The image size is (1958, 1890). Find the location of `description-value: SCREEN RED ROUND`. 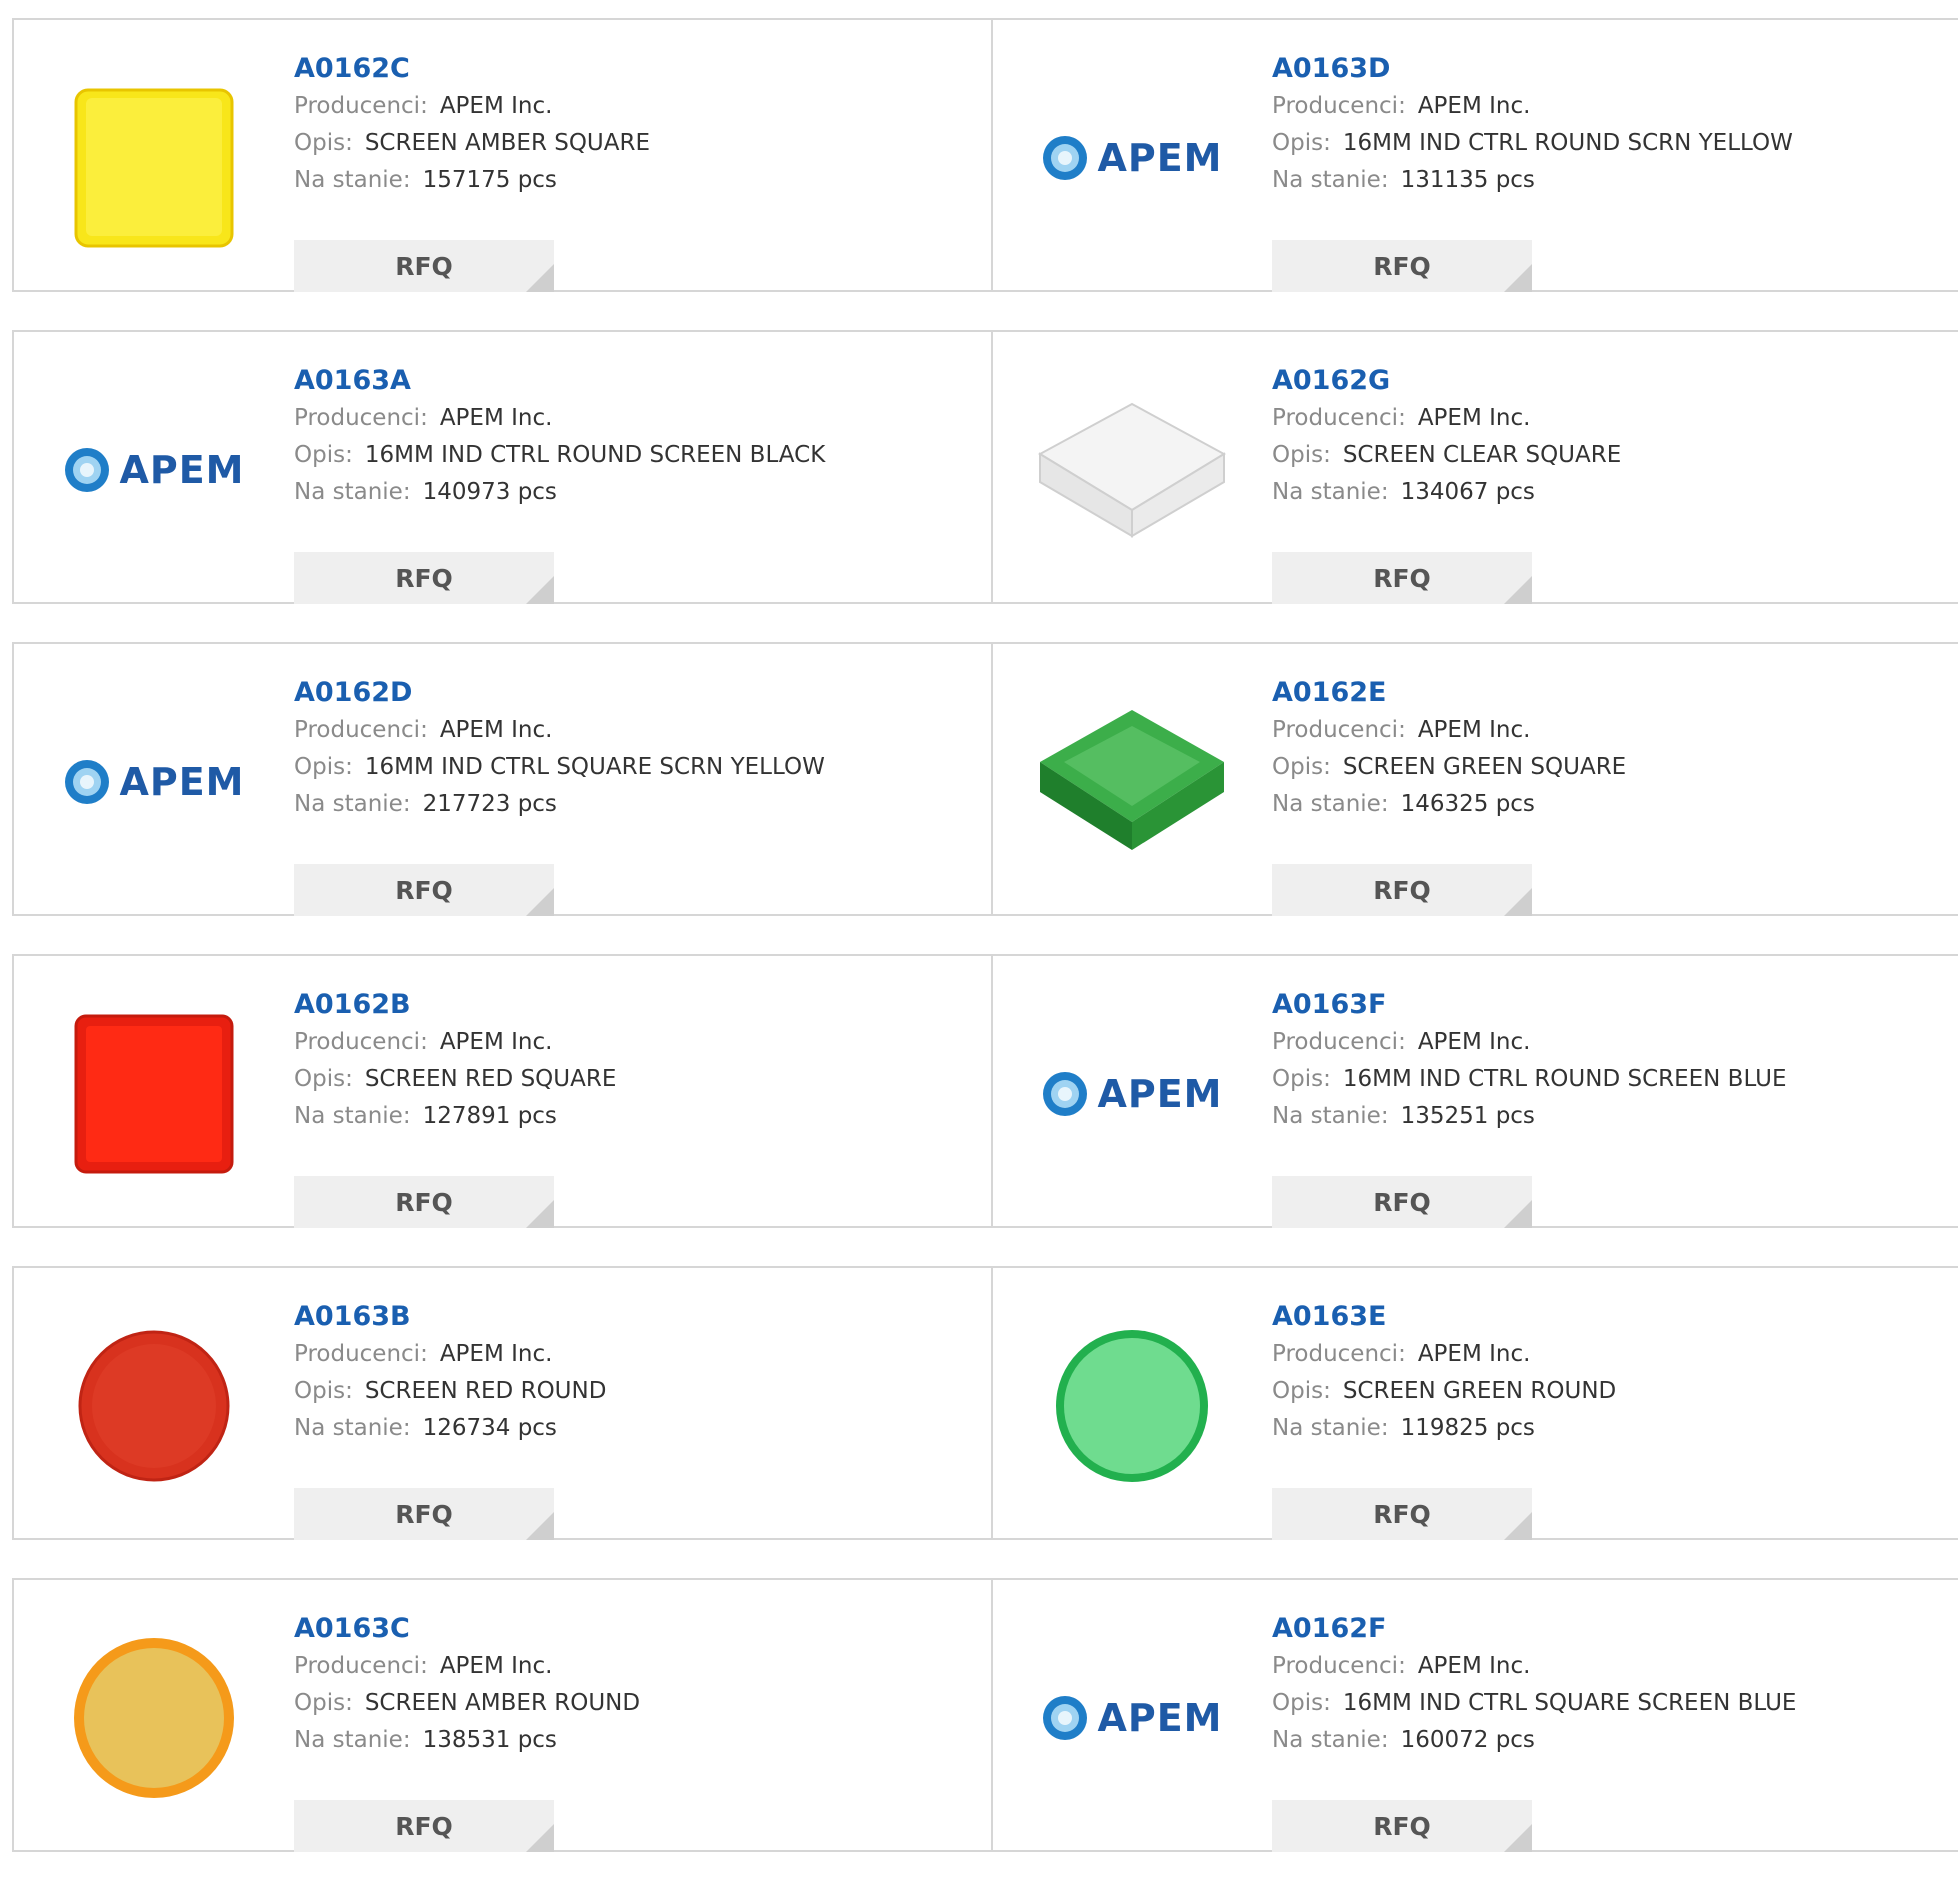

description-value: SCREEN RED ROUND is located at coordinates (485, 1391).